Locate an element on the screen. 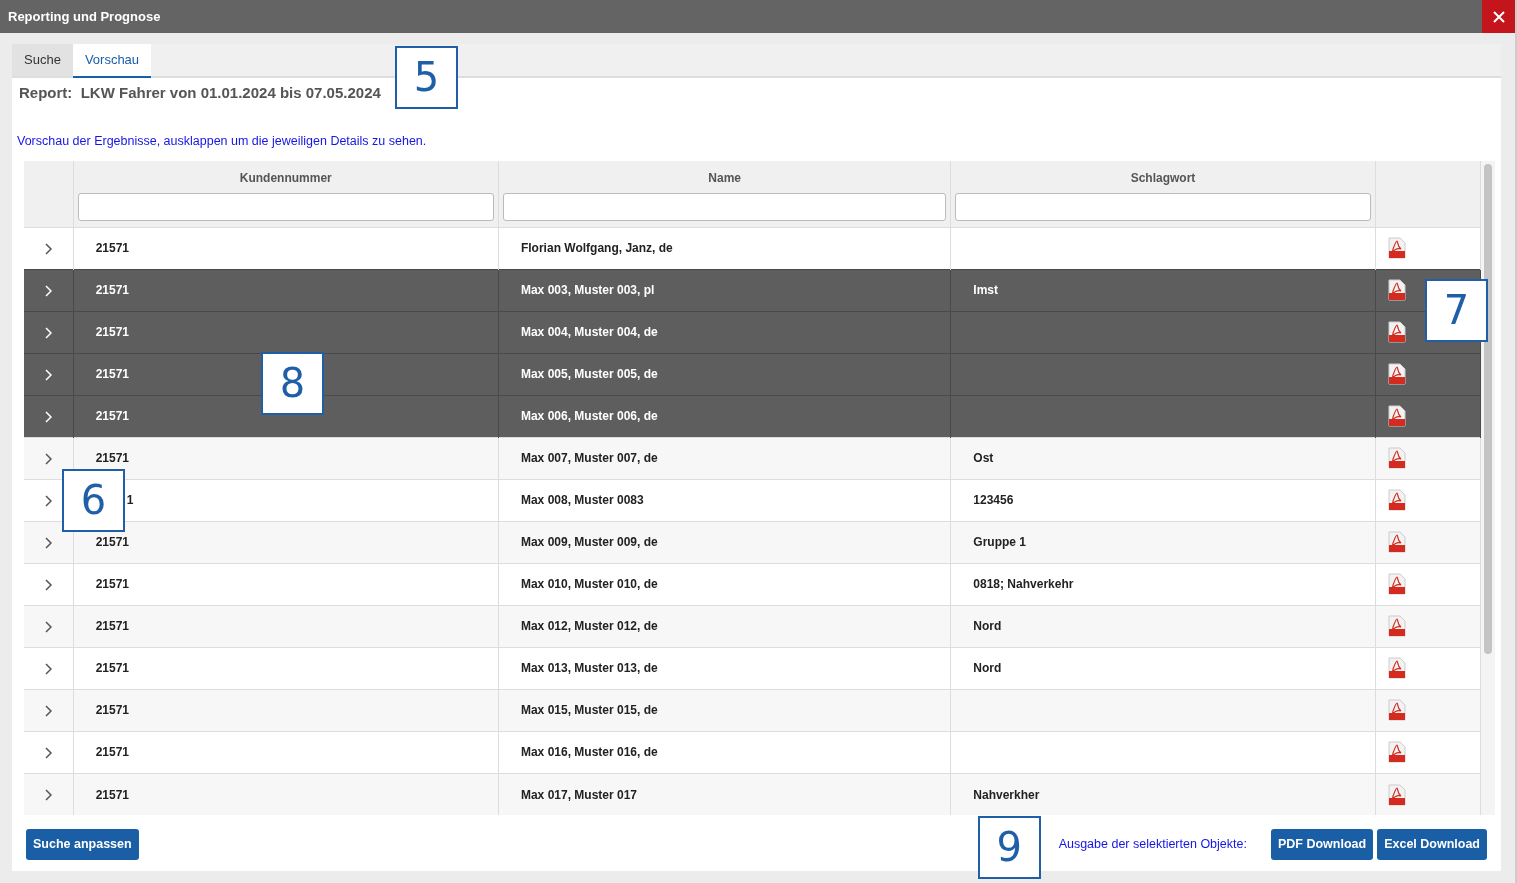  table-cell: Florian Wolfgang, Janz, de is located at coordinates (596, 248).